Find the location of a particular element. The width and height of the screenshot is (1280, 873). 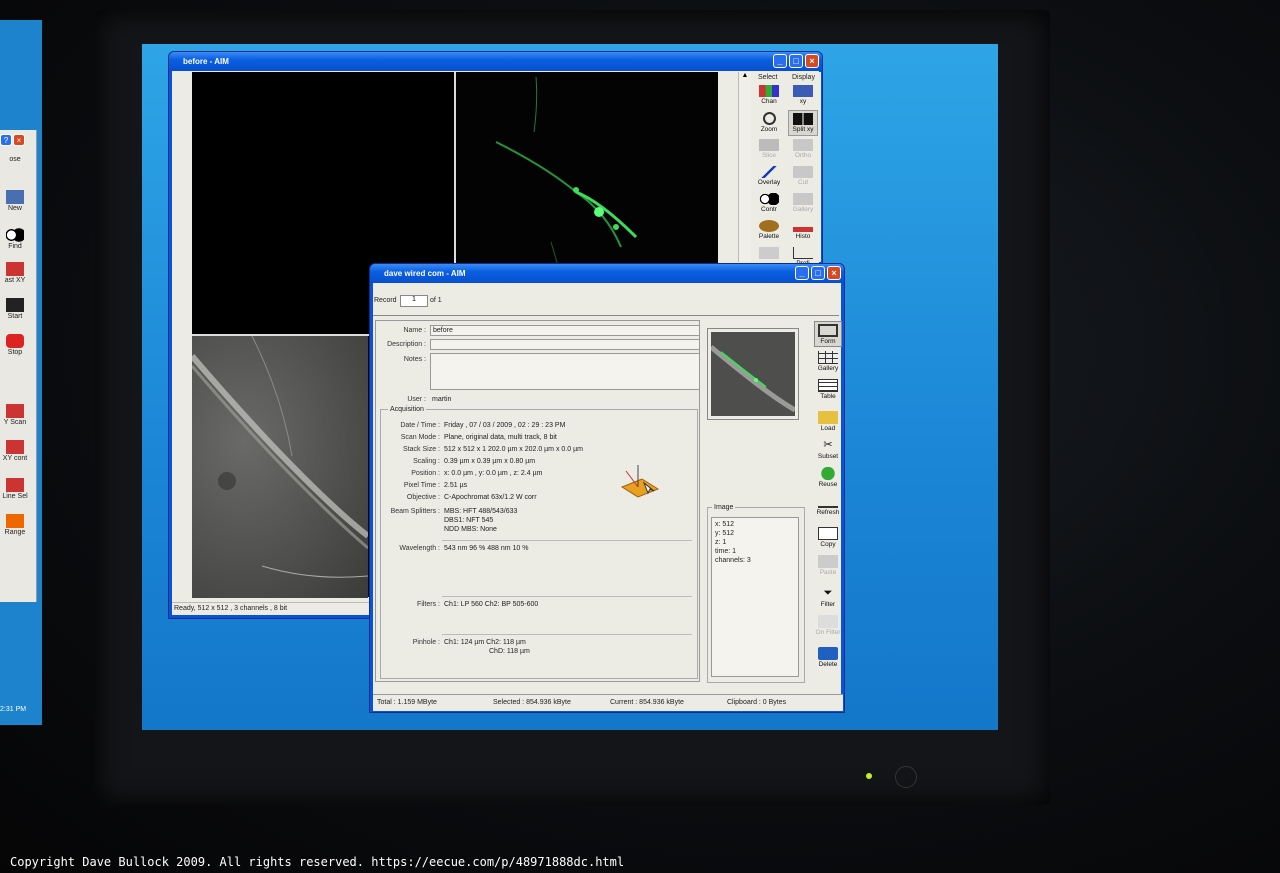

new-button: New is located at coordinates (15, 203).